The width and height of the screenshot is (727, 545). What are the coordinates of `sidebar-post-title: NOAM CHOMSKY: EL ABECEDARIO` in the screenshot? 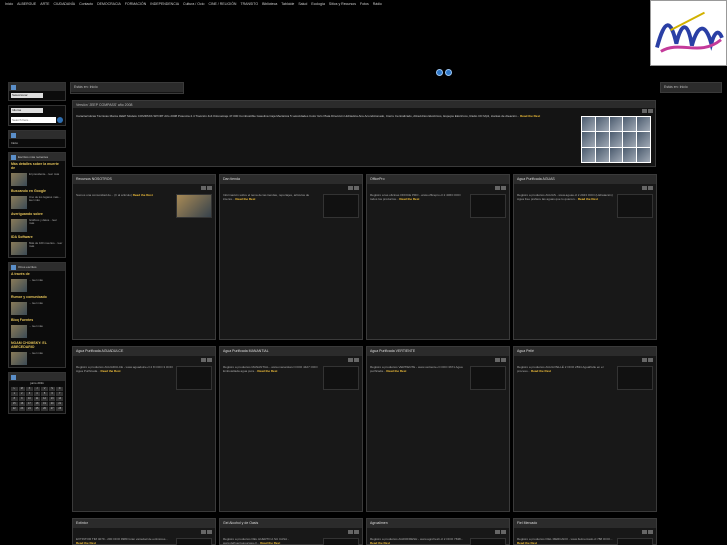 It's located at (37, 345).